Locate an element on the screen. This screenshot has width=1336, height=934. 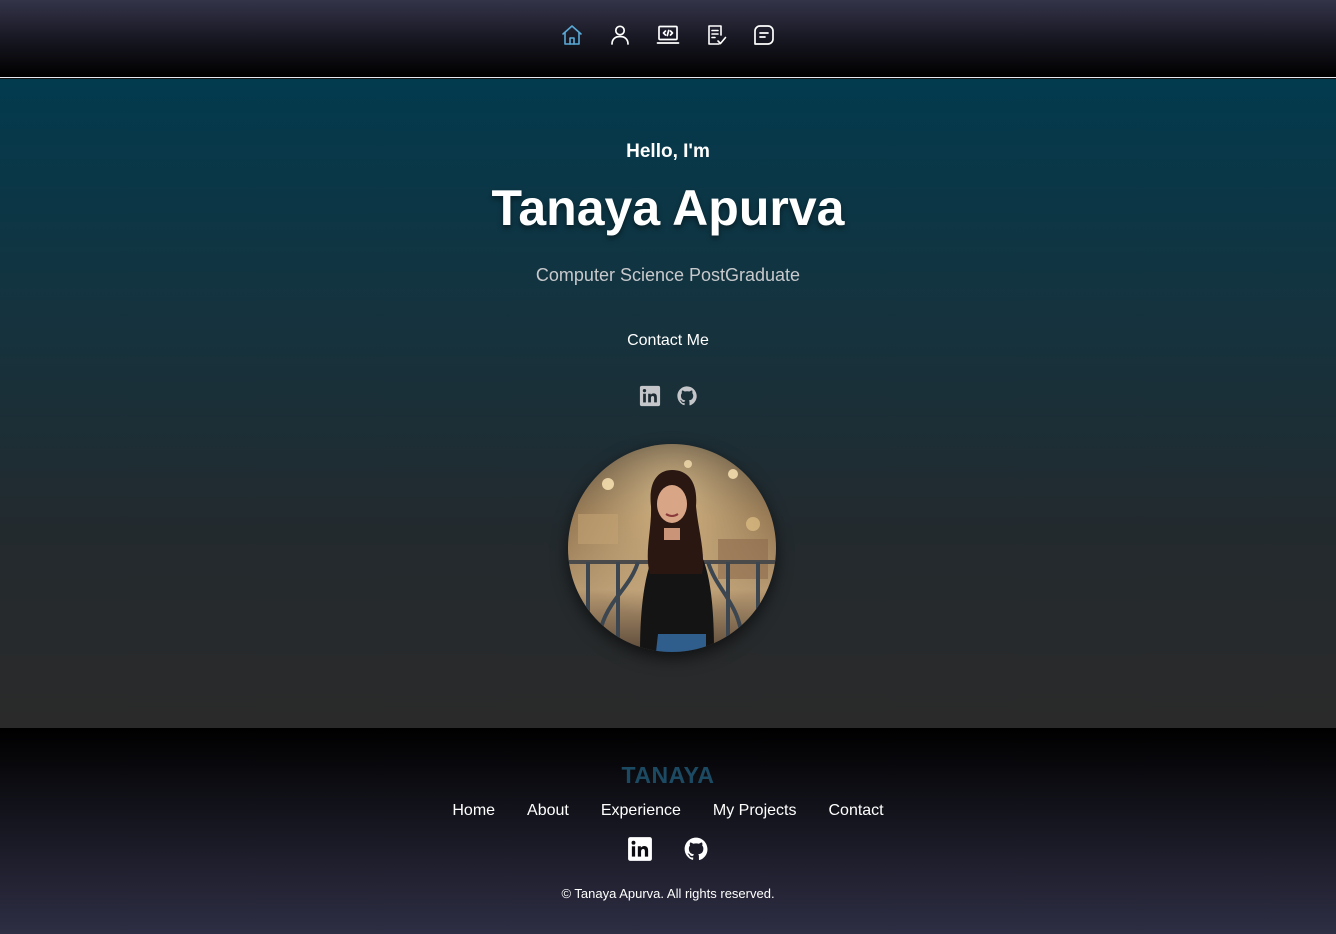
home-icon is located at coordinates (572, 35).